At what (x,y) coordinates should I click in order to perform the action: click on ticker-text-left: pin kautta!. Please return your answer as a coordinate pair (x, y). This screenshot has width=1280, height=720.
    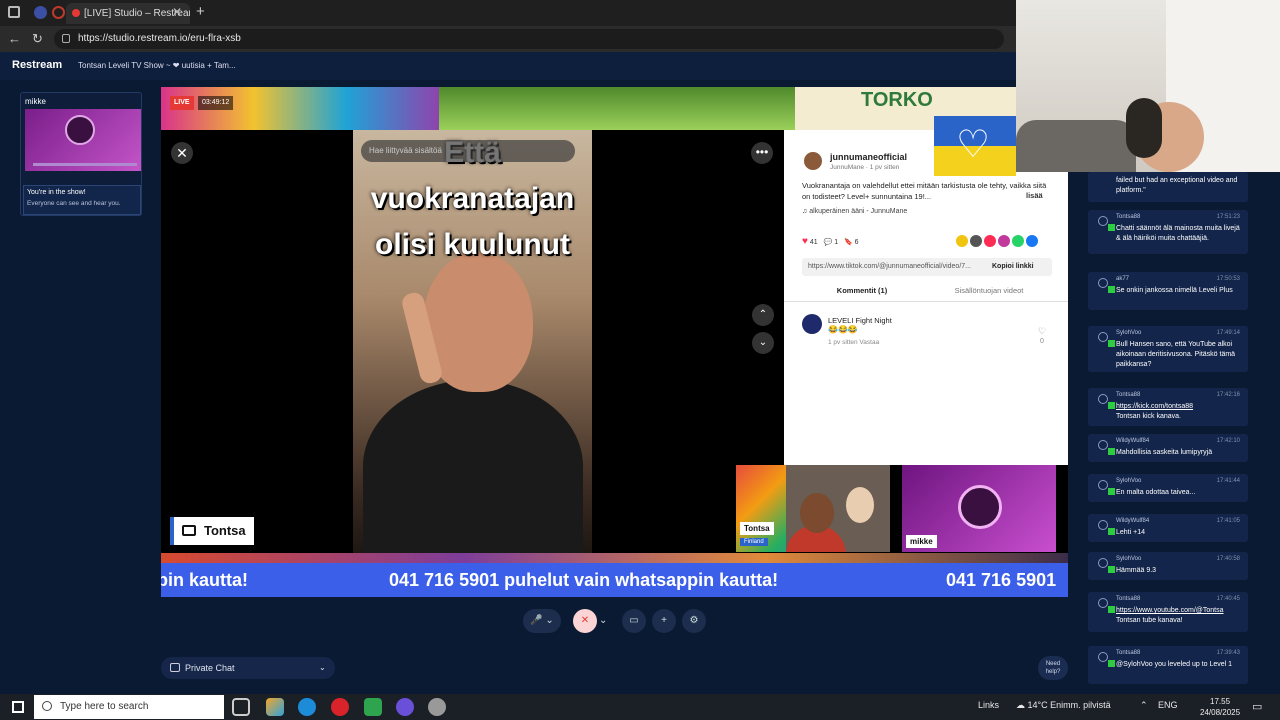
    Looking at the image, I should click on (205, 580).